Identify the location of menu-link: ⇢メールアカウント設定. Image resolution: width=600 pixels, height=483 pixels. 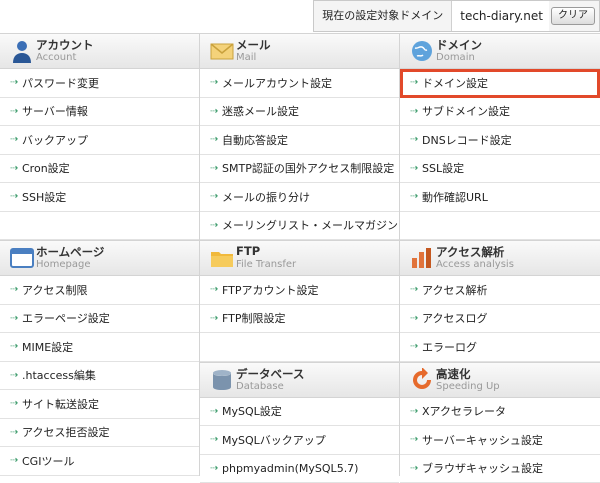
(299, 83).